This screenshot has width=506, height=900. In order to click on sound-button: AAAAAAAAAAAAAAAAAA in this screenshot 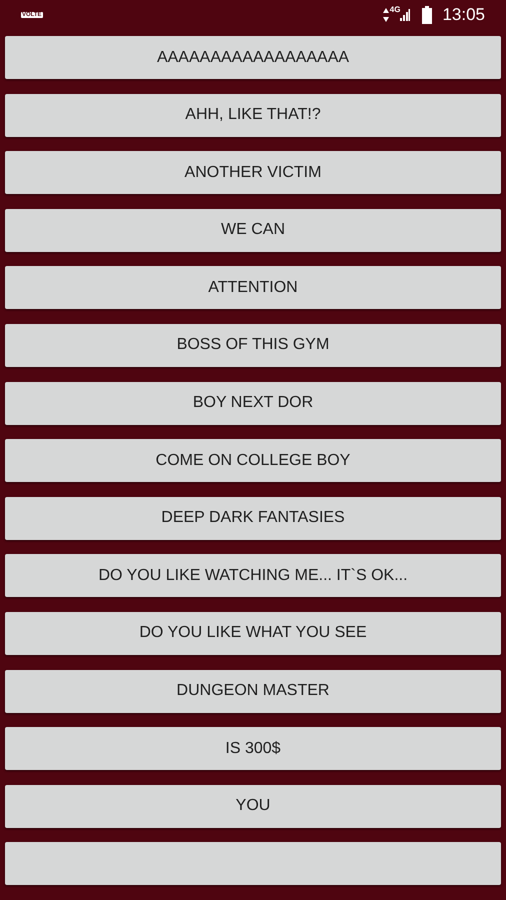, I will do `click(253, 57)`.